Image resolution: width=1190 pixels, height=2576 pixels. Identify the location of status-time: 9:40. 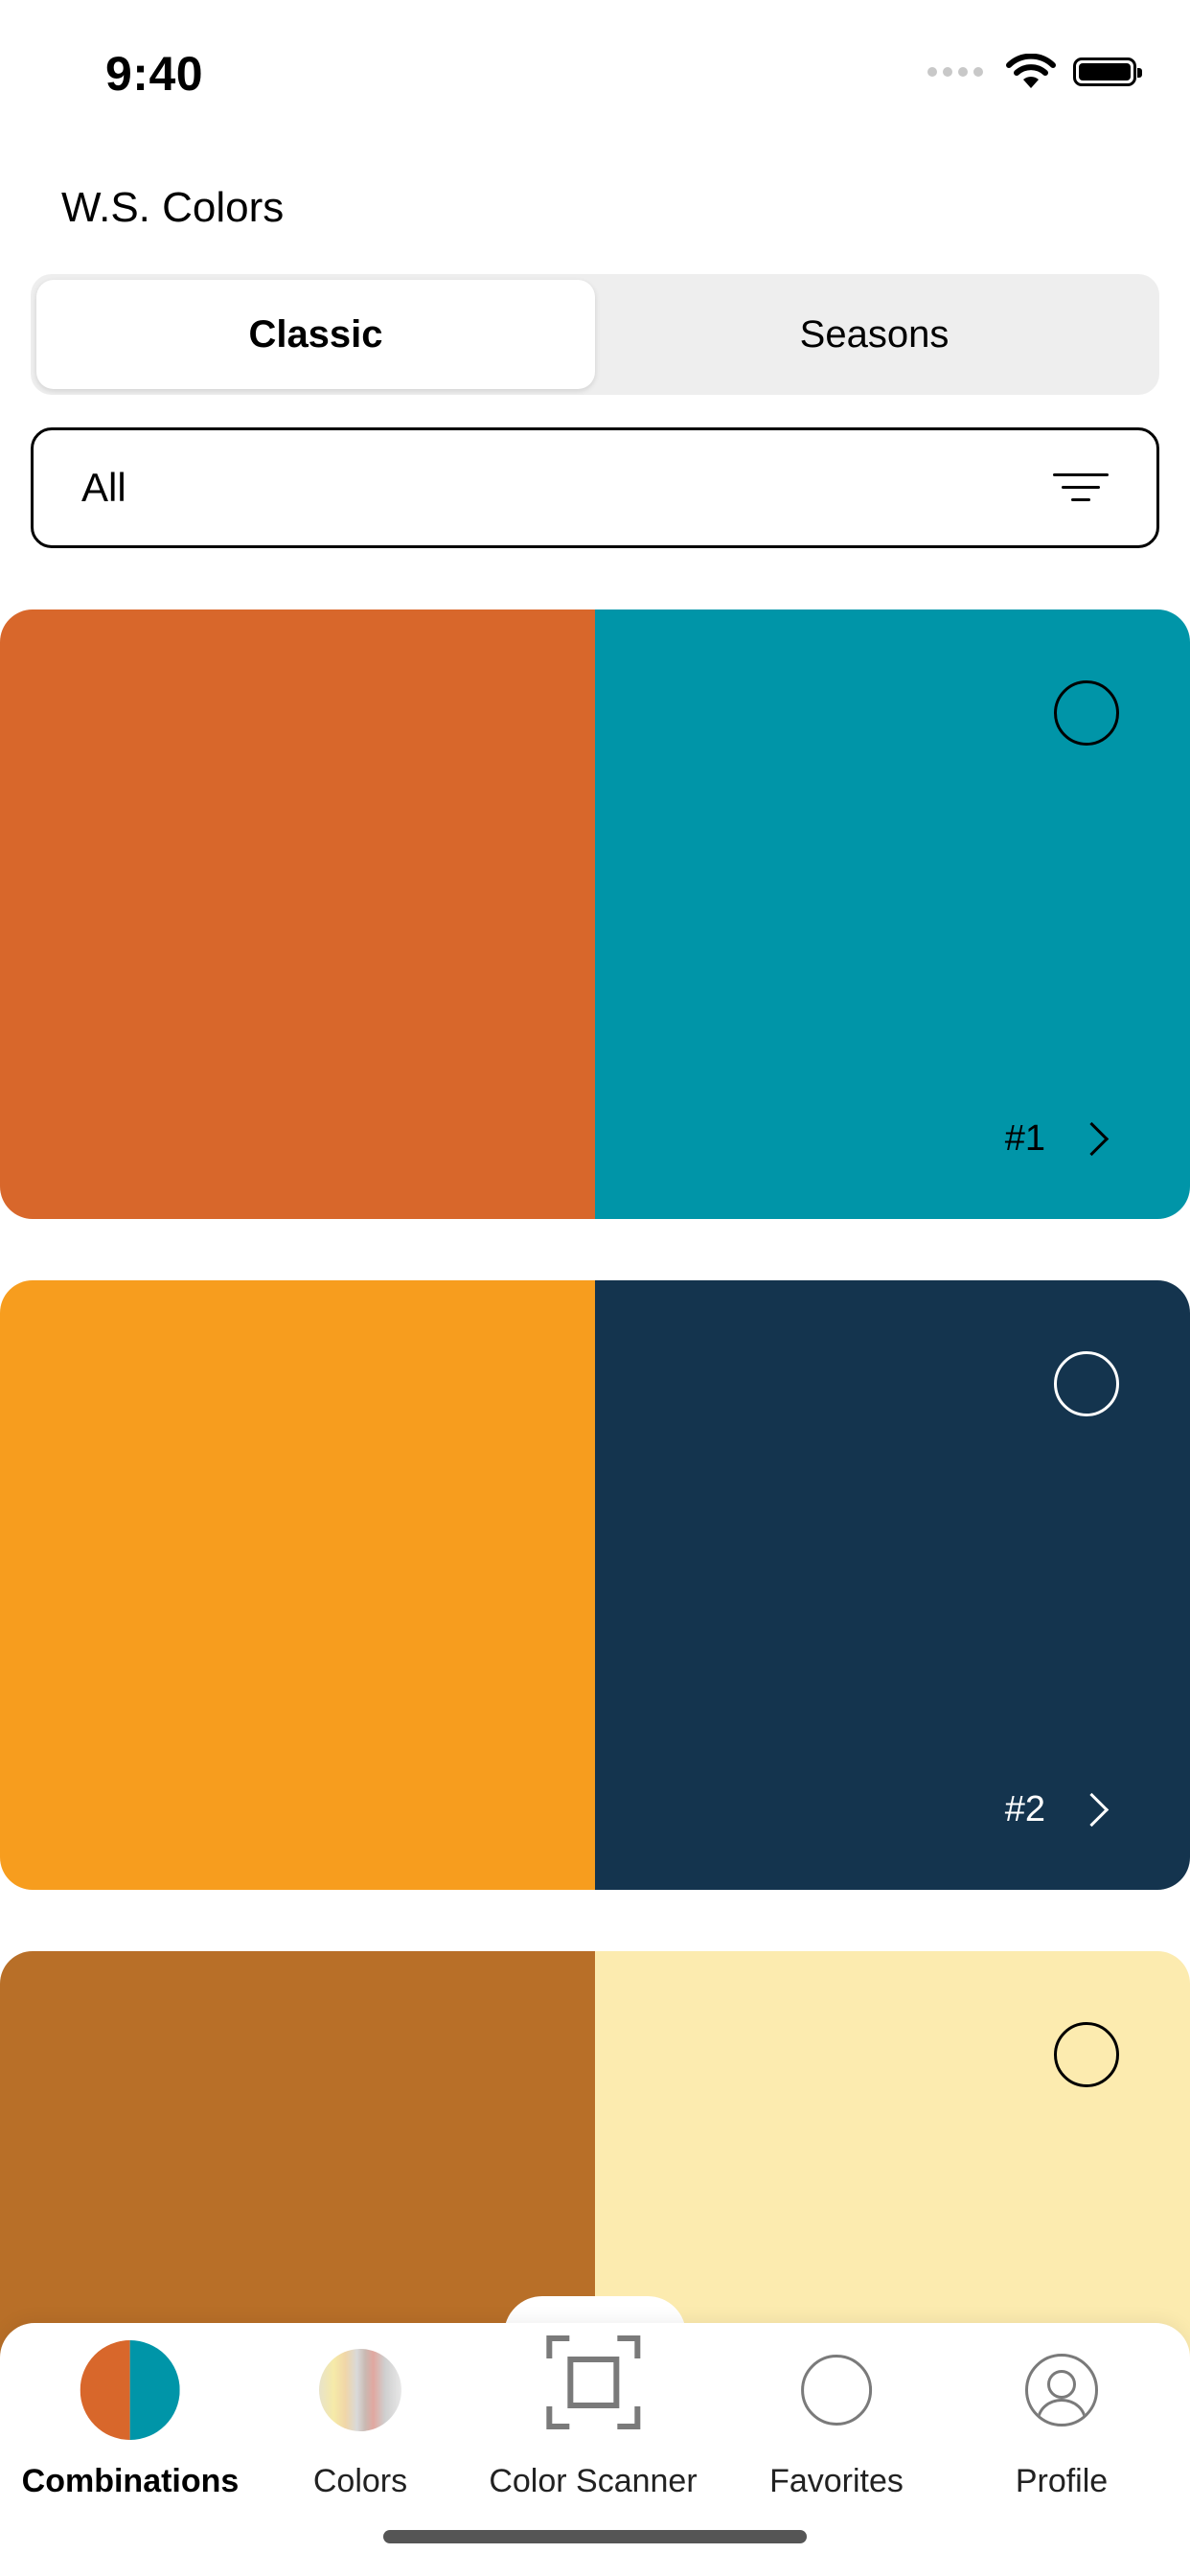
(155, 74).